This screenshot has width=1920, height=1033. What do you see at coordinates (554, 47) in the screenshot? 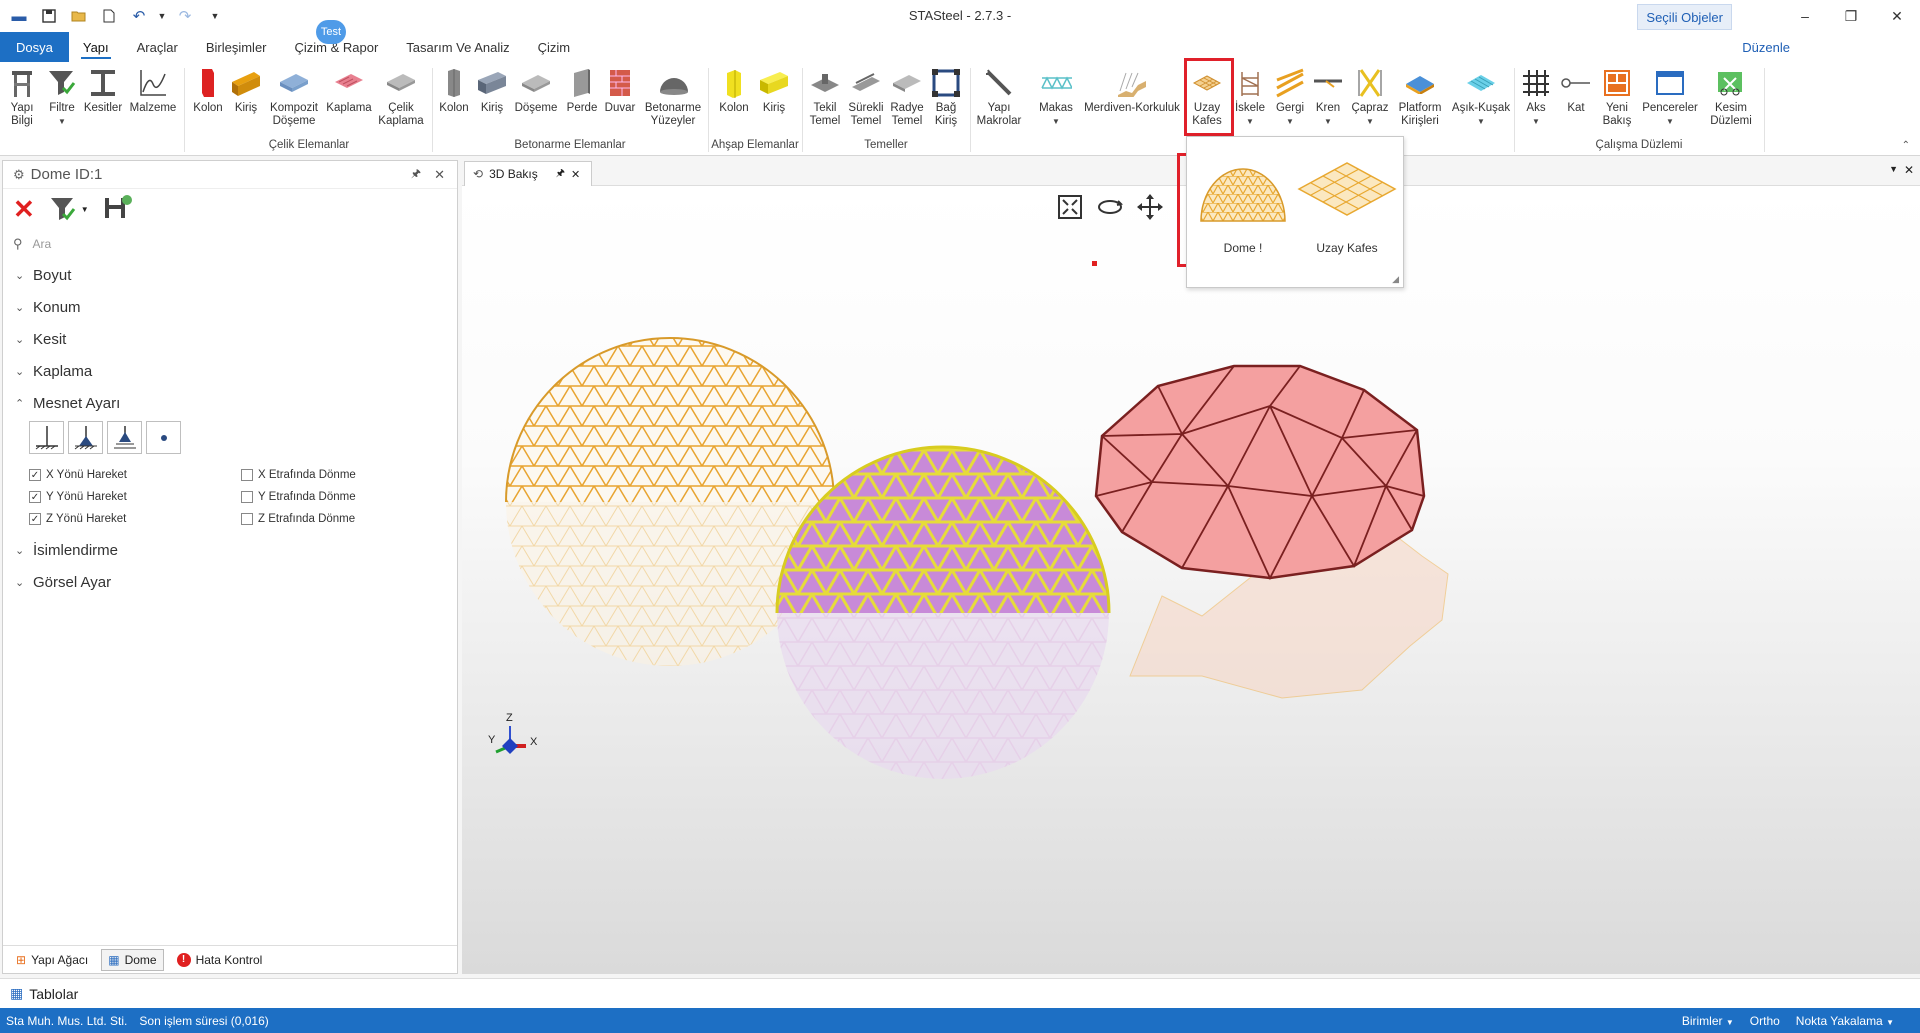
I see `tab-cizim: Çizim` at bounding box center [554, 47].